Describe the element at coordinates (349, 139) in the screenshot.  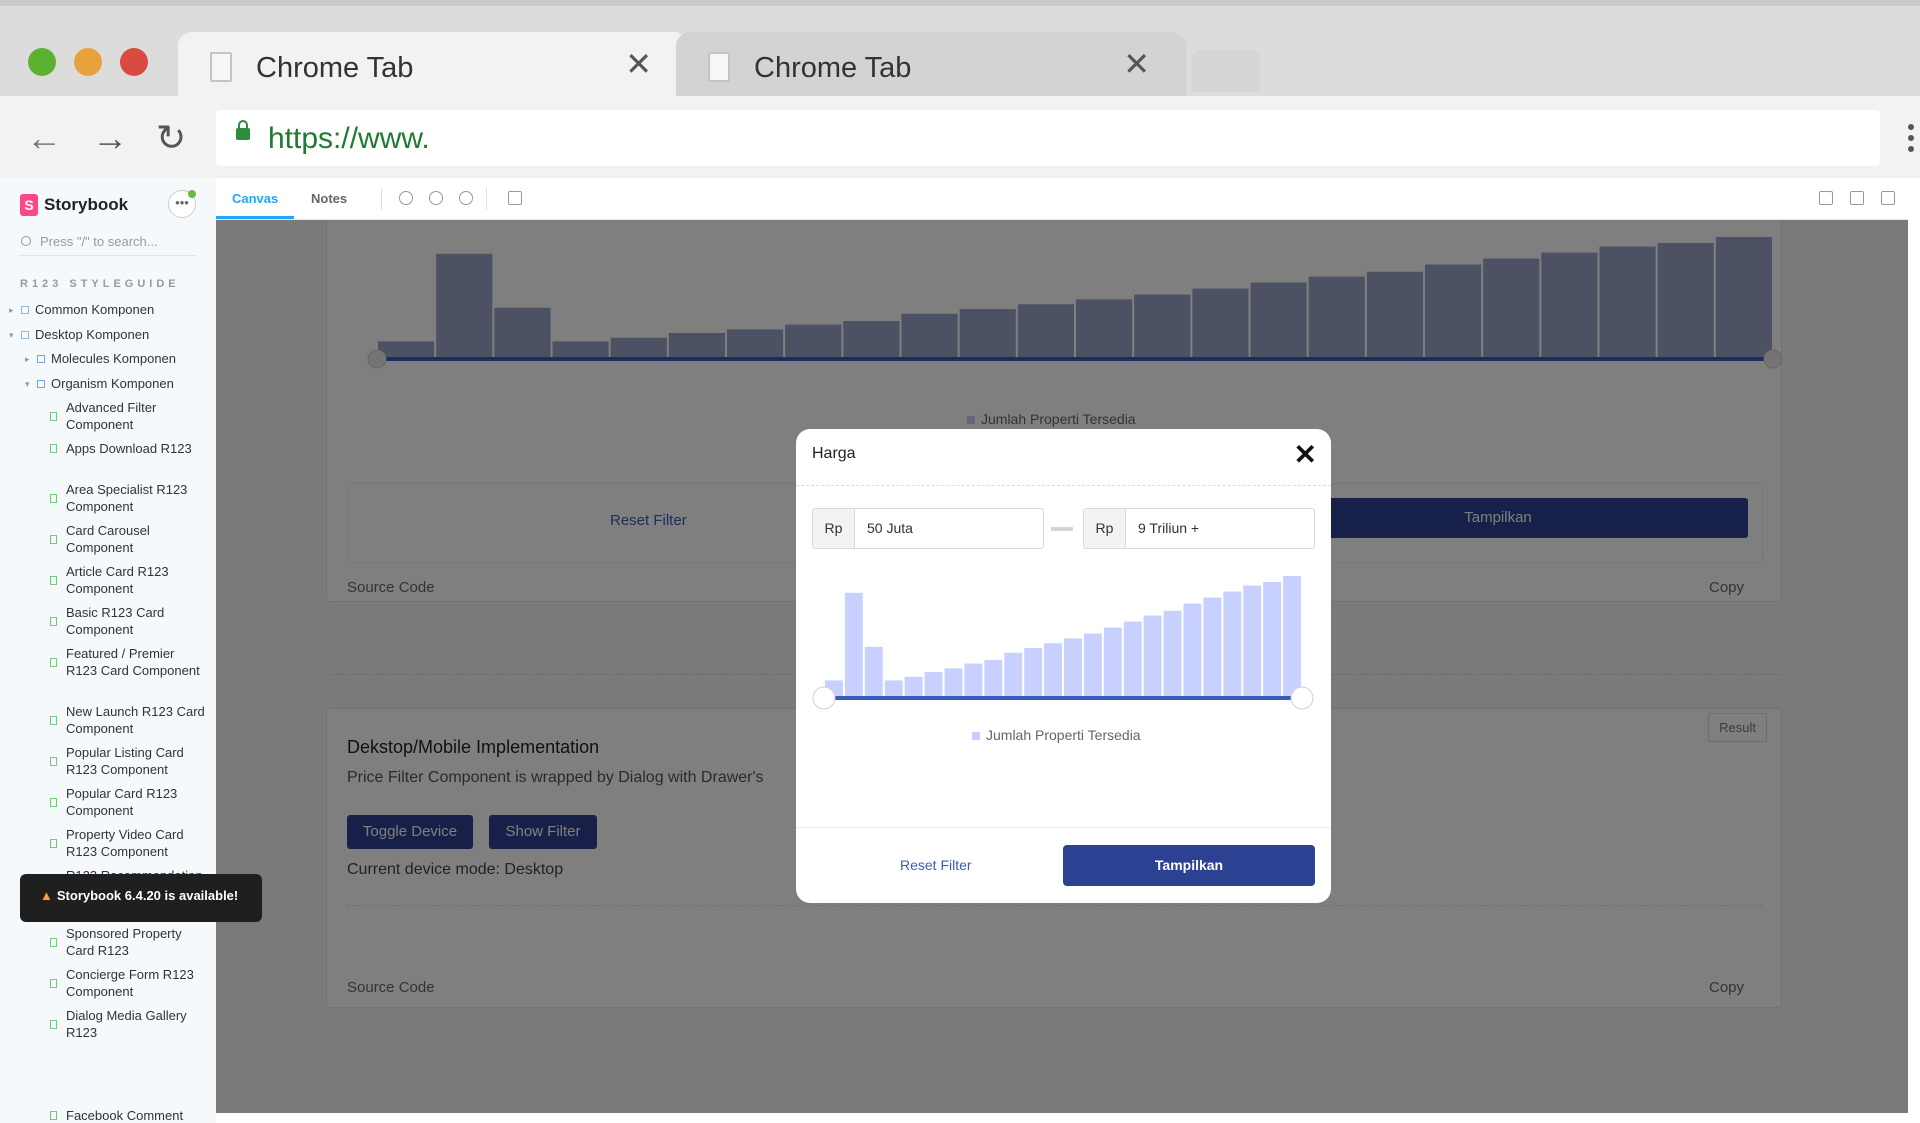
I see `url-text: https://www.` at that location.